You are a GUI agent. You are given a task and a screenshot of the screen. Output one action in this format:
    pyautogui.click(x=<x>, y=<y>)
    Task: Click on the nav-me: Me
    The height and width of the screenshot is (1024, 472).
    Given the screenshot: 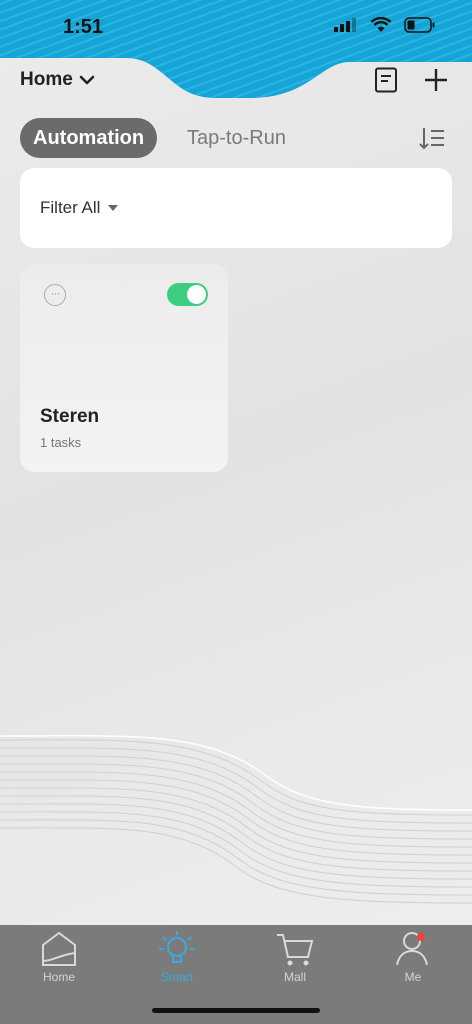 What is the action you would take?
    pyautogui.click(x=413, y=960)
    